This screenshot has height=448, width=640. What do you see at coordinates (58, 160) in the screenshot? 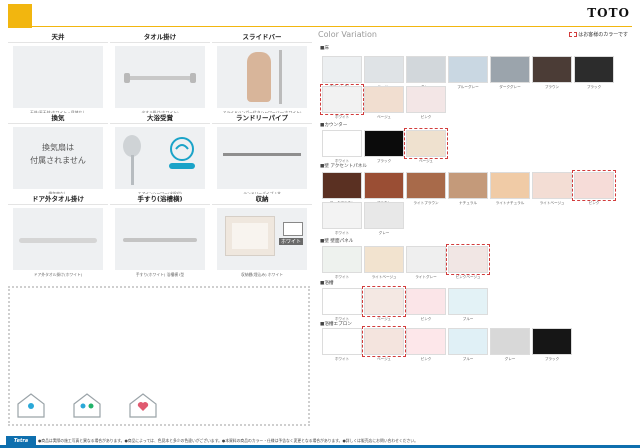
I see `fan-text-line2: 付属されません` at bounding box center [58, 160].